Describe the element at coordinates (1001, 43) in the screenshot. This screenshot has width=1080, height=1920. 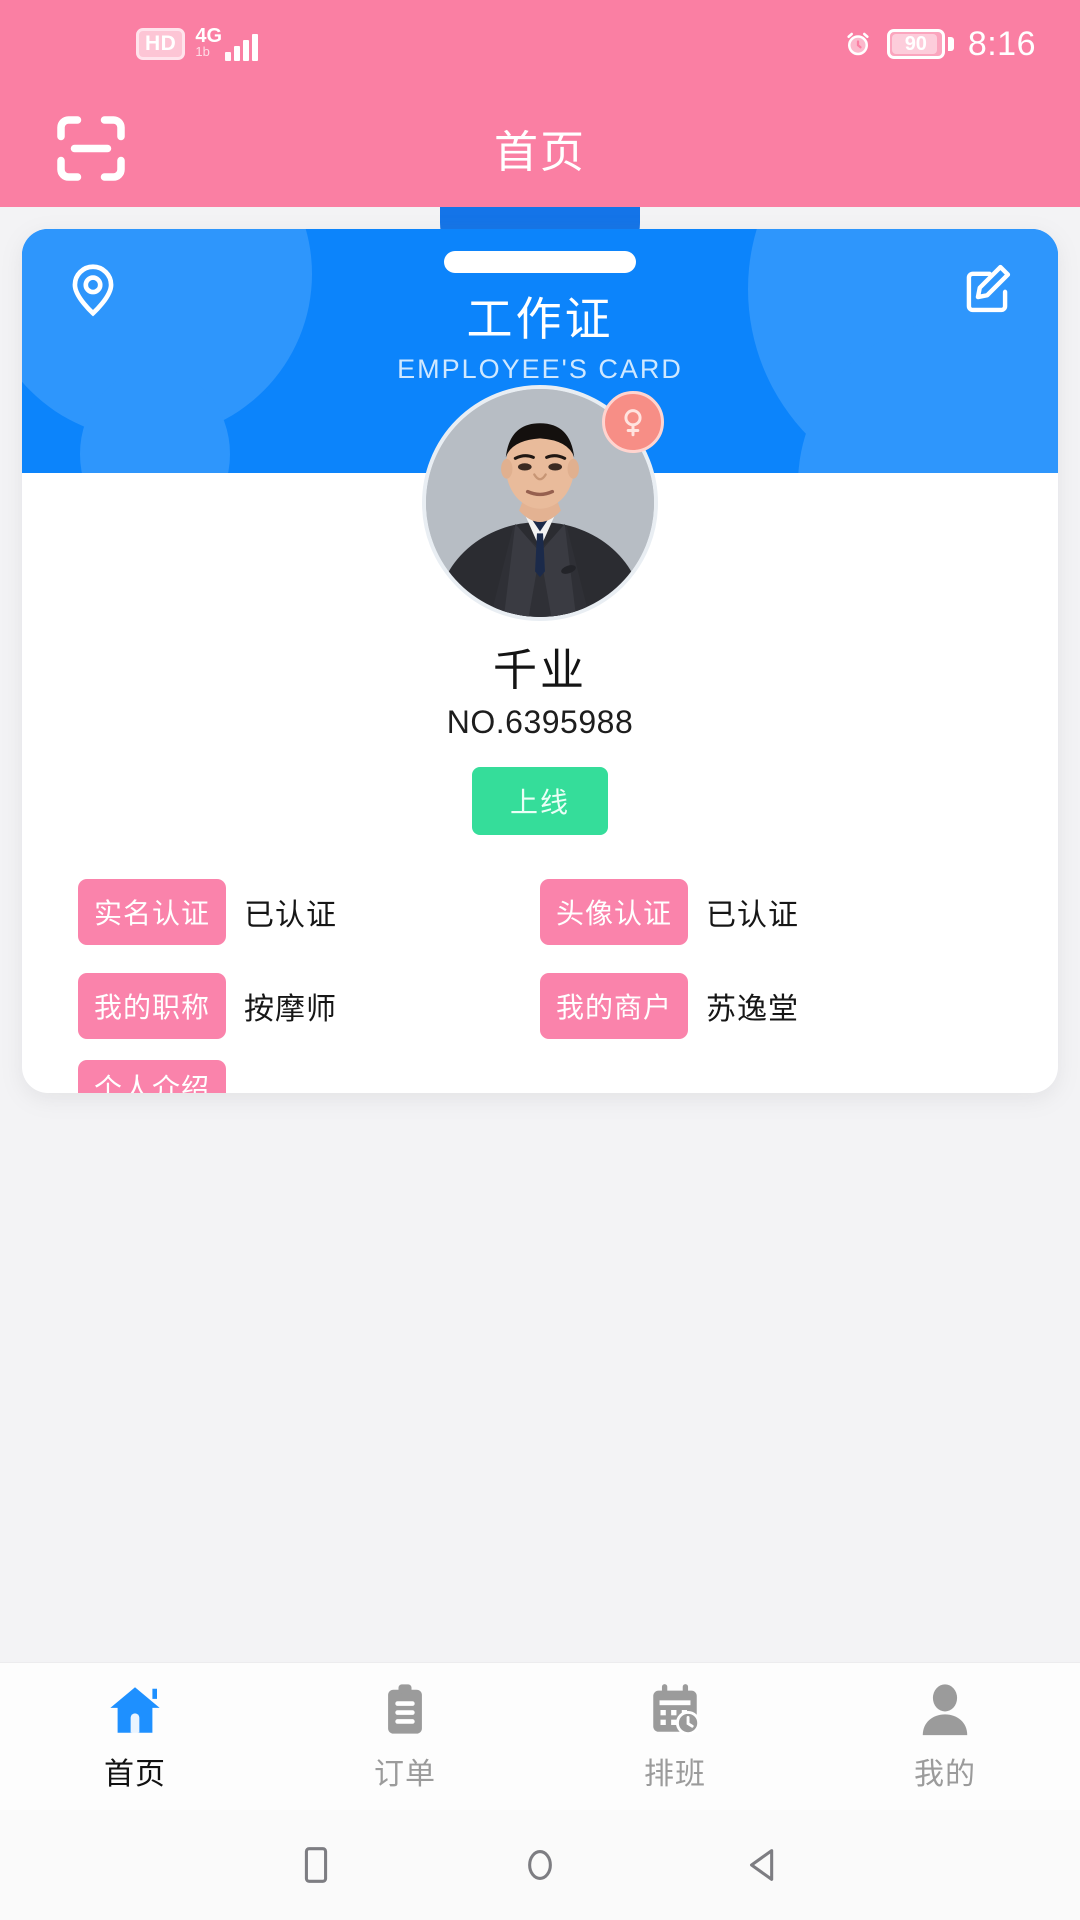
I see `status-bar-clock: 8:16` at that location.